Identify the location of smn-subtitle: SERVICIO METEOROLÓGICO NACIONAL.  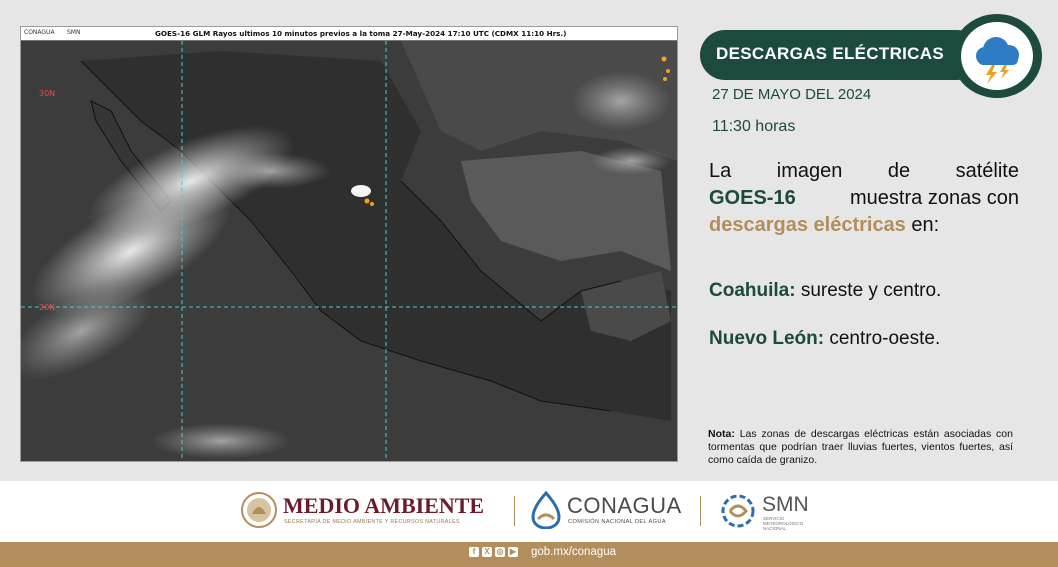
(783, 523).